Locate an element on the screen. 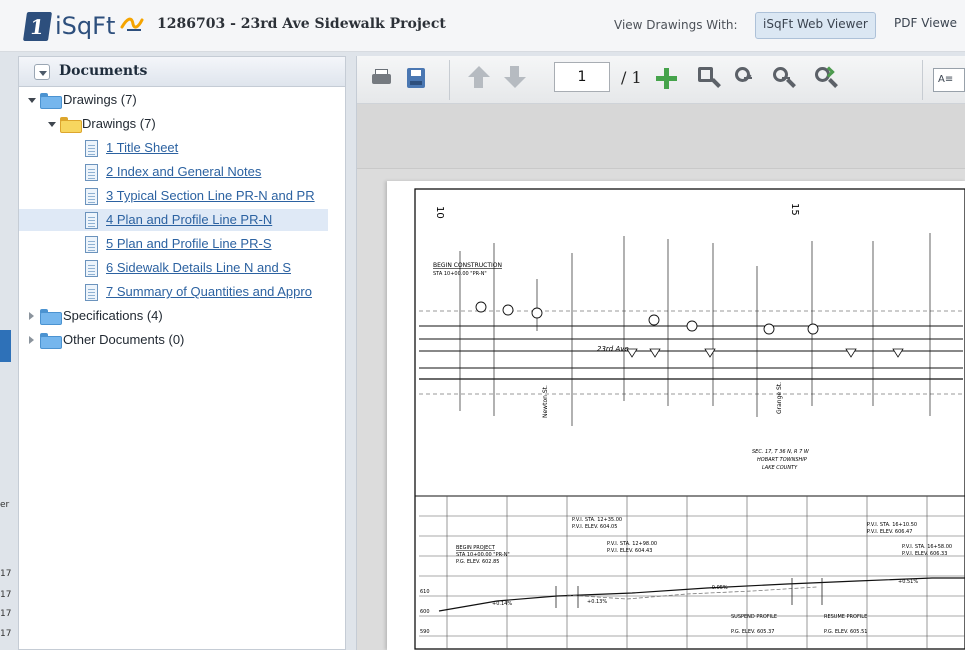  left-clipped-text-4: 17 is located at coordinates (6, 614).